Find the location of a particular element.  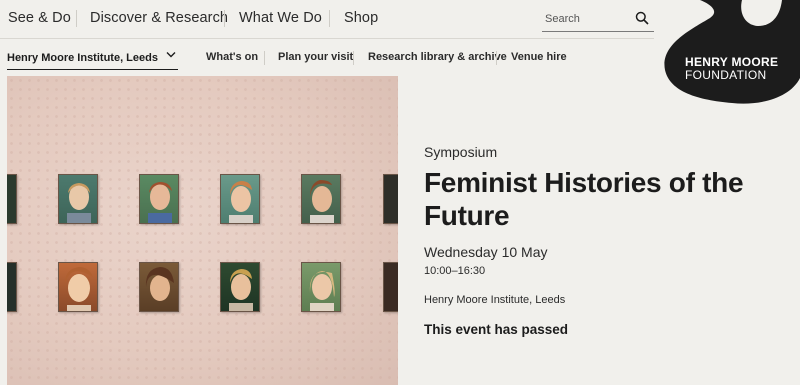

subnav-venue-hire: Venue hire is located at coordinates (539, 57).